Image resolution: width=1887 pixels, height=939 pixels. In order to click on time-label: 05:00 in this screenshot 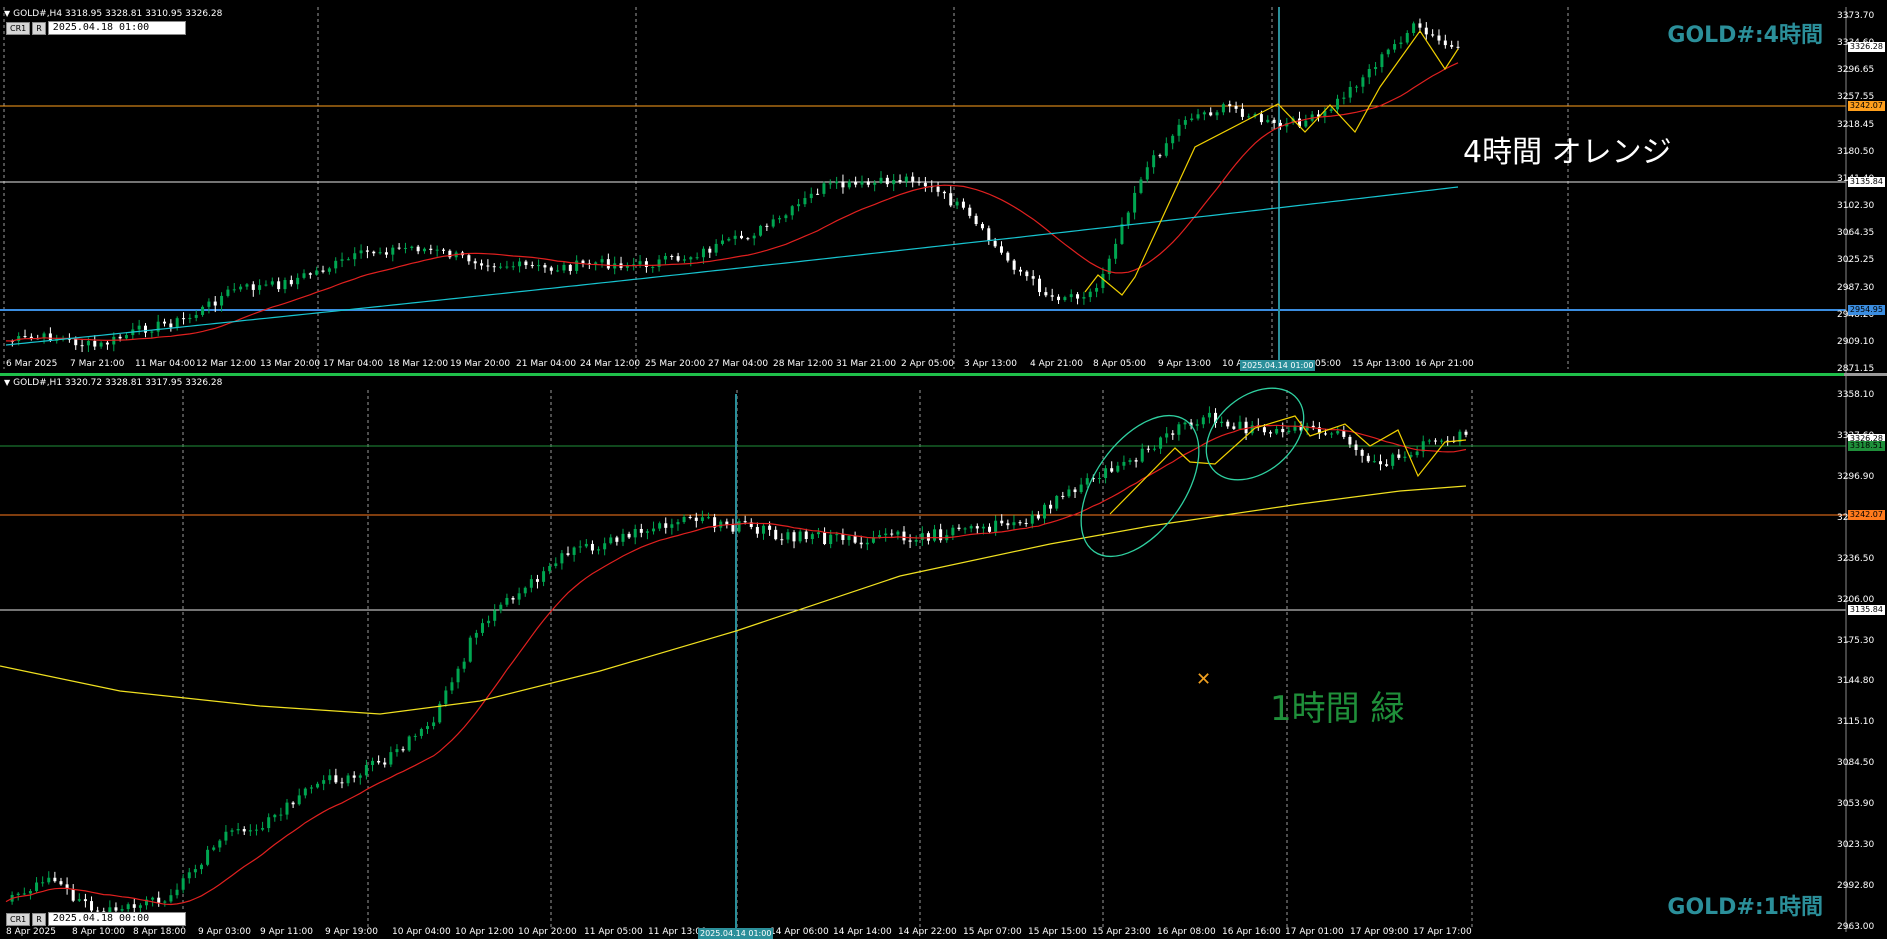, I will do `click(1328, 364)`.